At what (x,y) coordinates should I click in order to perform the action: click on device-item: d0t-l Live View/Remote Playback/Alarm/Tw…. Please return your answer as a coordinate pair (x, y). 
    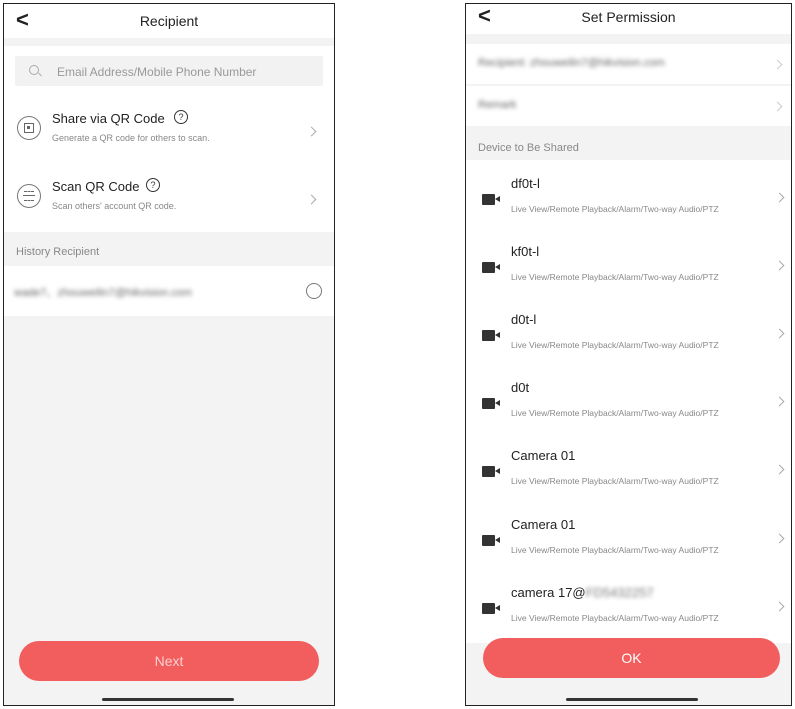
    Looking at the image, I should click on (628, 336).